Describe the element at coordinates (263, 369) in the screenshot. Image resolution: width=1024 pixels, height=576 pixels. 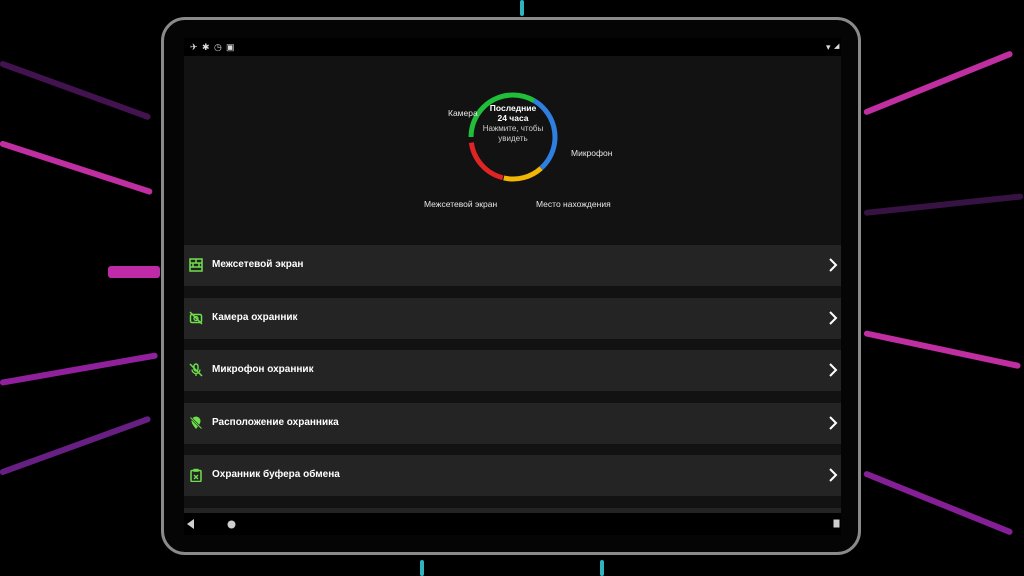
I see `list-item-label: Микрофон охранник` at that location.